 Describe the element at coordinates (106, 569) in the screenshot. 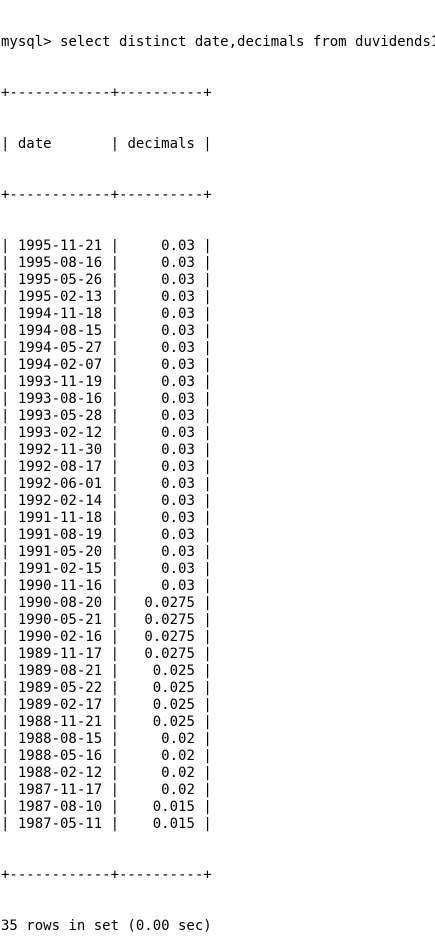

I see `table-row: | 1991-02-15 | 0.03 |` at that location.